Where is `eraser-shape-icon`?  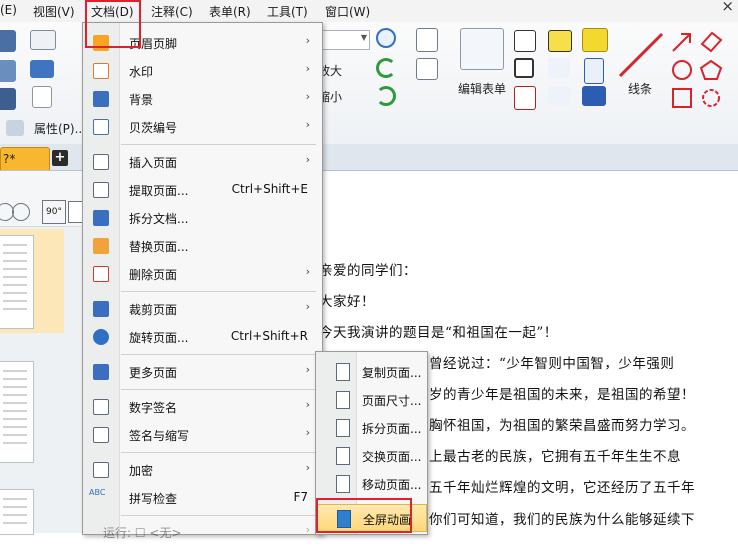 eraser-shape-icon is located at coordinates (711, 42).